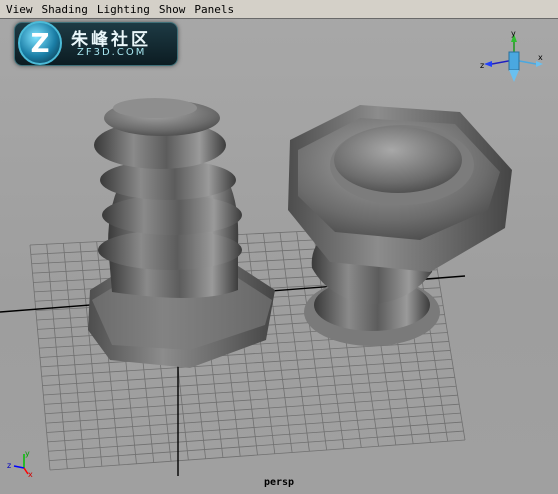 Image resolution: width=558 pixels, height=494 pixels. I want to click on corner-axis-icon: y z x, so click(20, 464).